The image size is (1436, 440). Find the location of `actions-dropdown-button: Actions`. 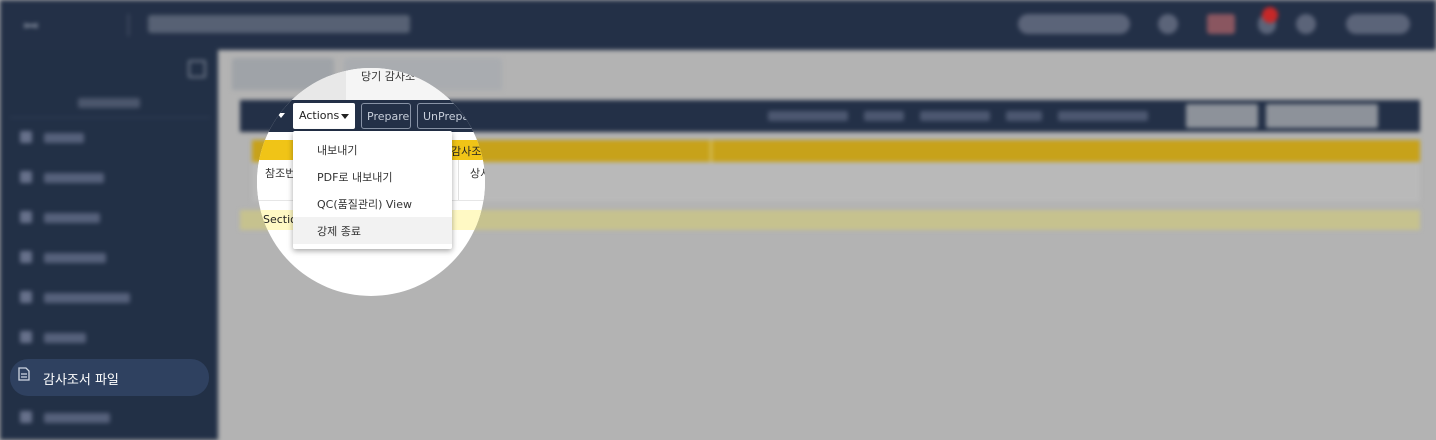

actions-dropdown-button: Actions is located at coordinates (324, 116).